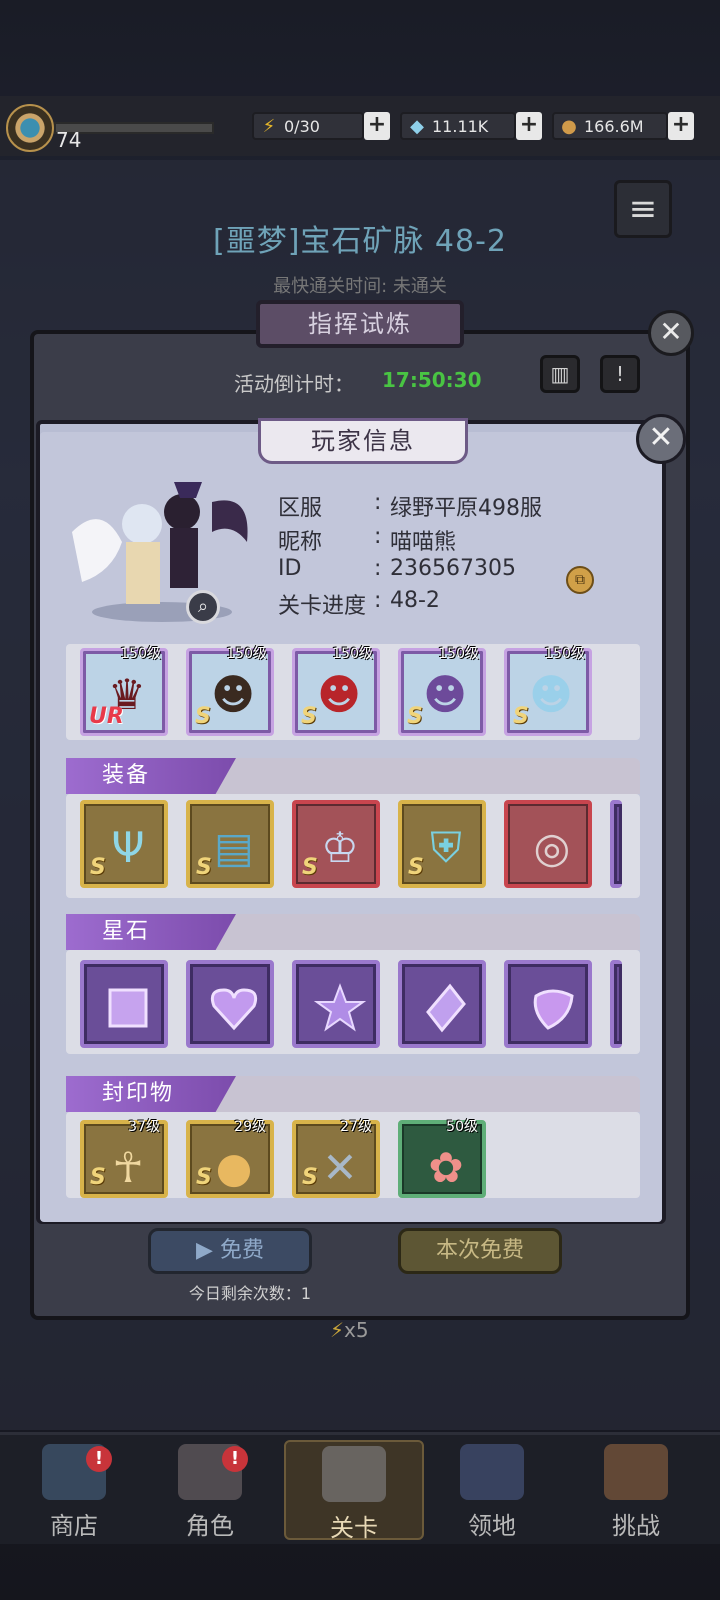 This screenshot has height=1600, width=720. Describe the element at coordinates (203, 607) in the screenshot. I see `magnifier-icon: ⌕` at that location.